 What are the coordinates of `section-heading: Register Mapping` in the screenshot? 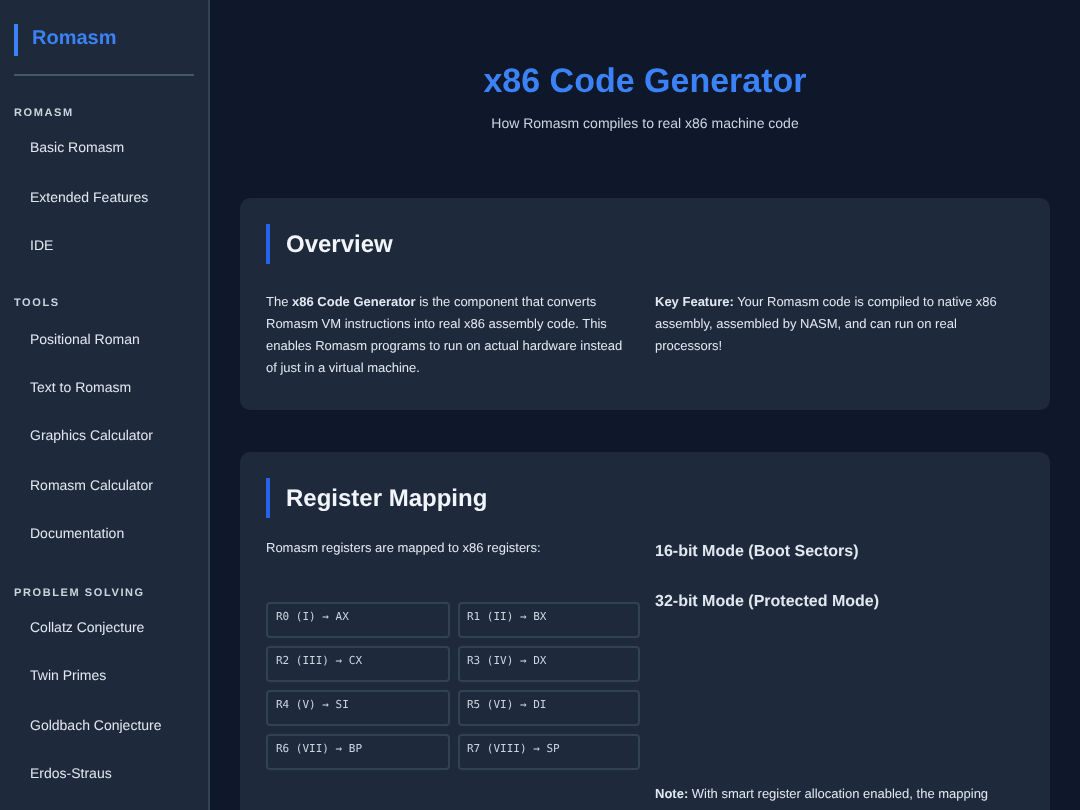 It's located at (645, 497).